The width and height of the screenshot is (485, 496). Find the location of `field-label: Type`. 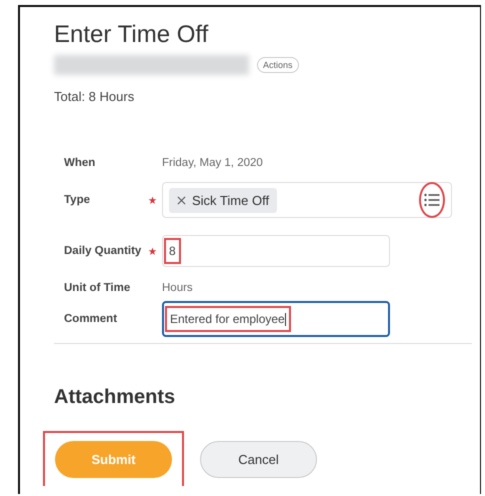

field-label: Type is located at coordinates (77, 200).